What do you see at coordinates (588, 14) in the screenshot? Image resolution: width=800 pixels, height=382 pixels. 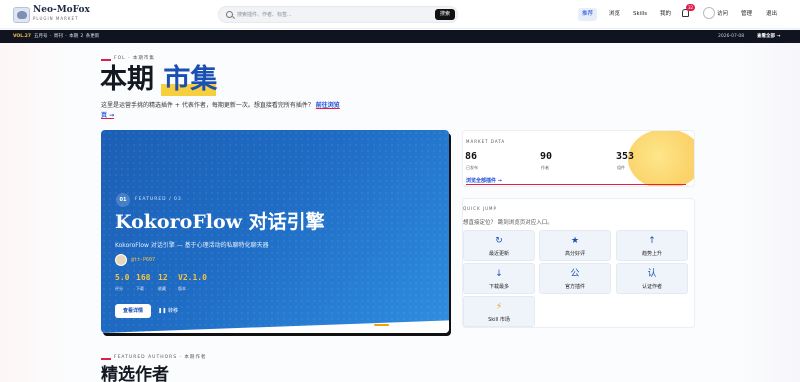 I see `nav-recommend: 推荐` at bounding box center [588, 14].